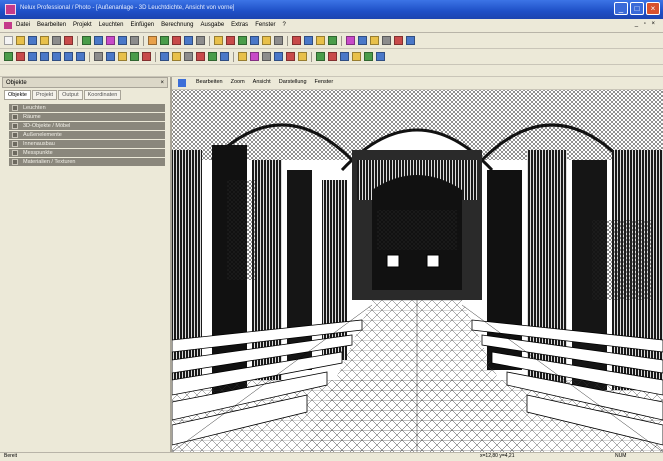 Image resolution: width=663 pixels, height=461 pixels. Describe the element at coordinates (238, 82) in the screenshot. I see `view-menu-item: Zoom` at that location.